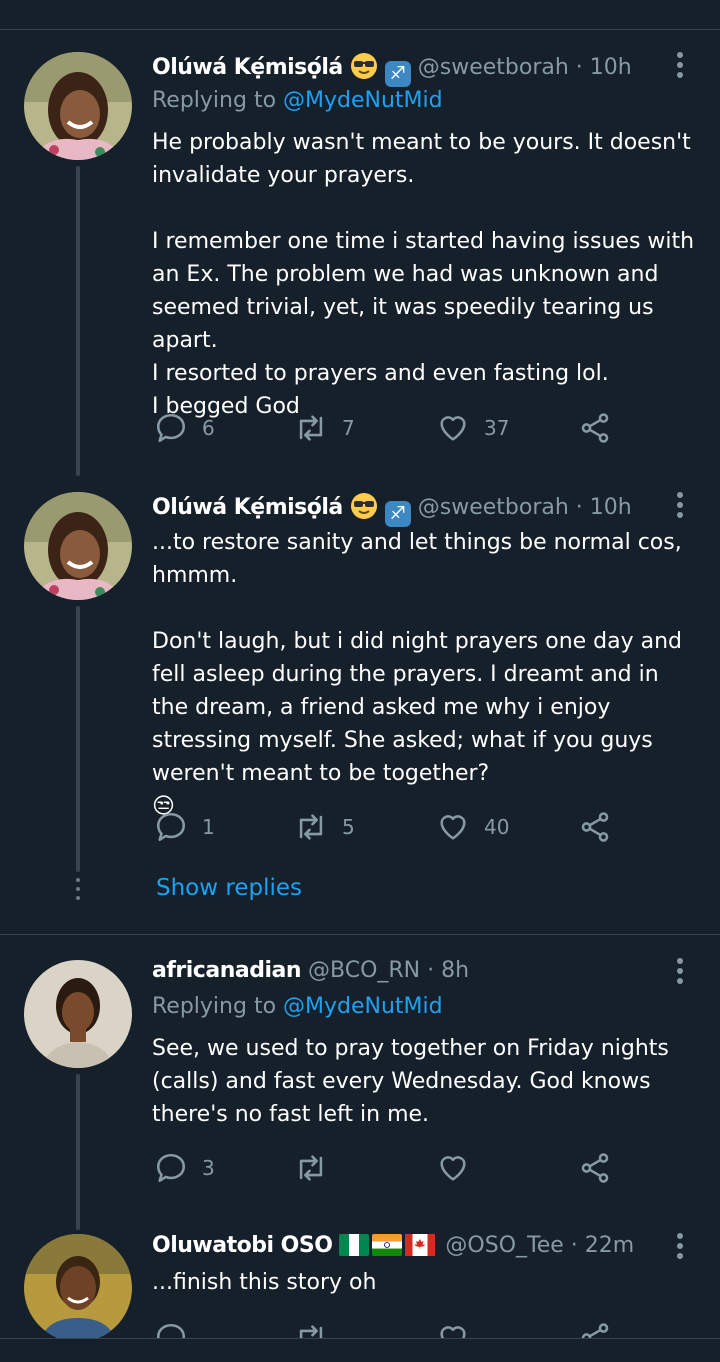 The image size is (720, 1362). Describe the element at coordinates (472, 428) in the screenshot. I see `like-button: 37` at that location.